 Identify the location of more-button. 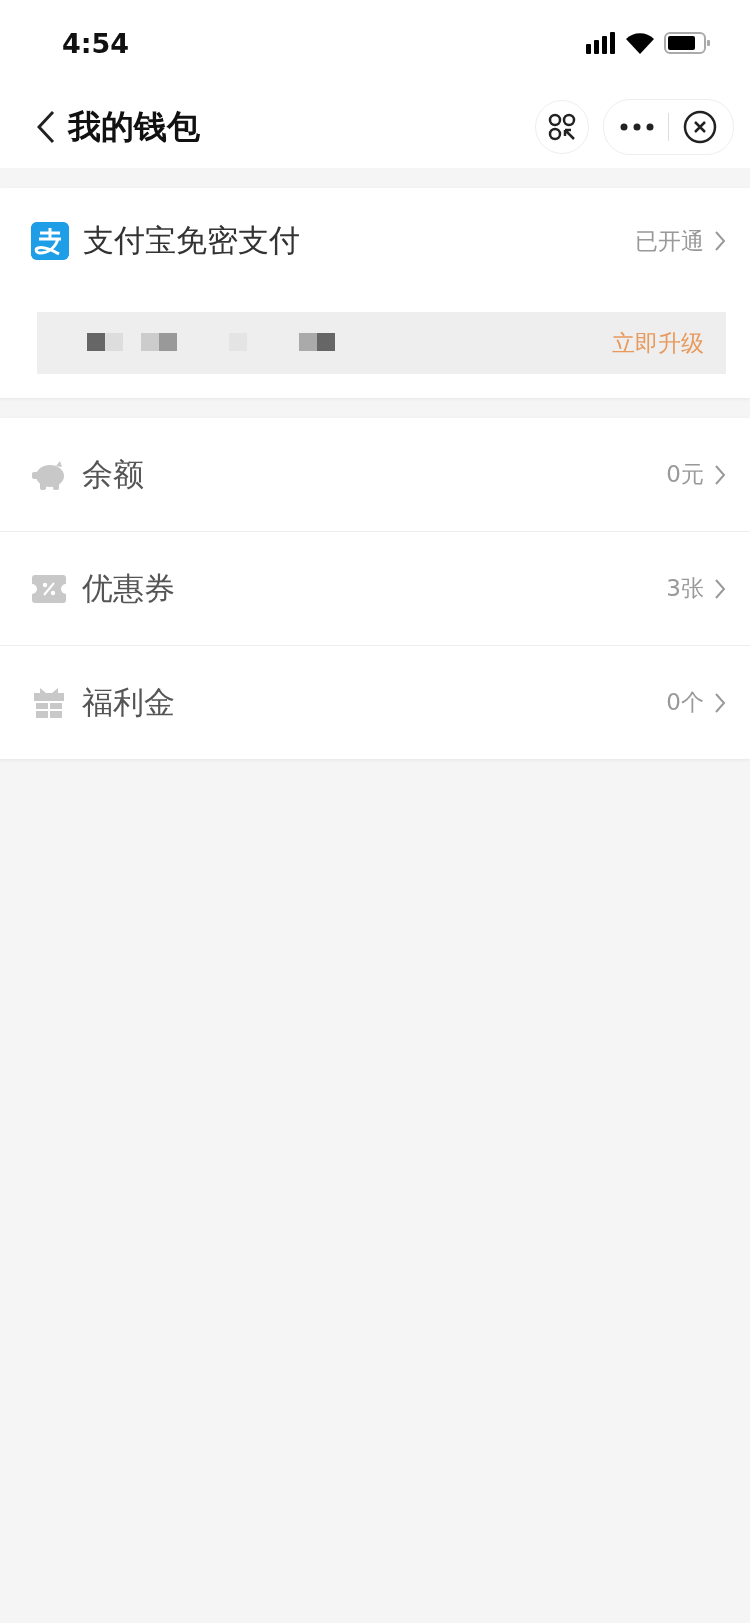
(637, 127).